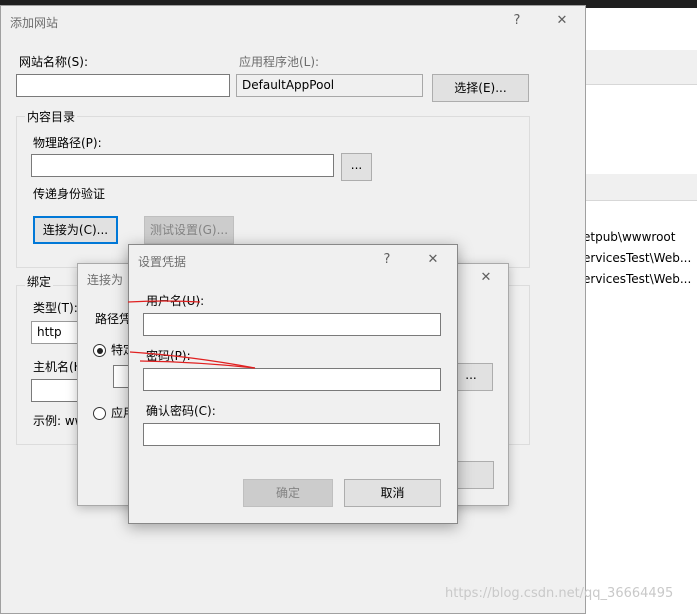 The image size is (697, 614). What do you see at coordinates (279, 62) in the screenshot?
I see `app-pool-label: 应用程序池(L):` at bounding box center [279, 62].